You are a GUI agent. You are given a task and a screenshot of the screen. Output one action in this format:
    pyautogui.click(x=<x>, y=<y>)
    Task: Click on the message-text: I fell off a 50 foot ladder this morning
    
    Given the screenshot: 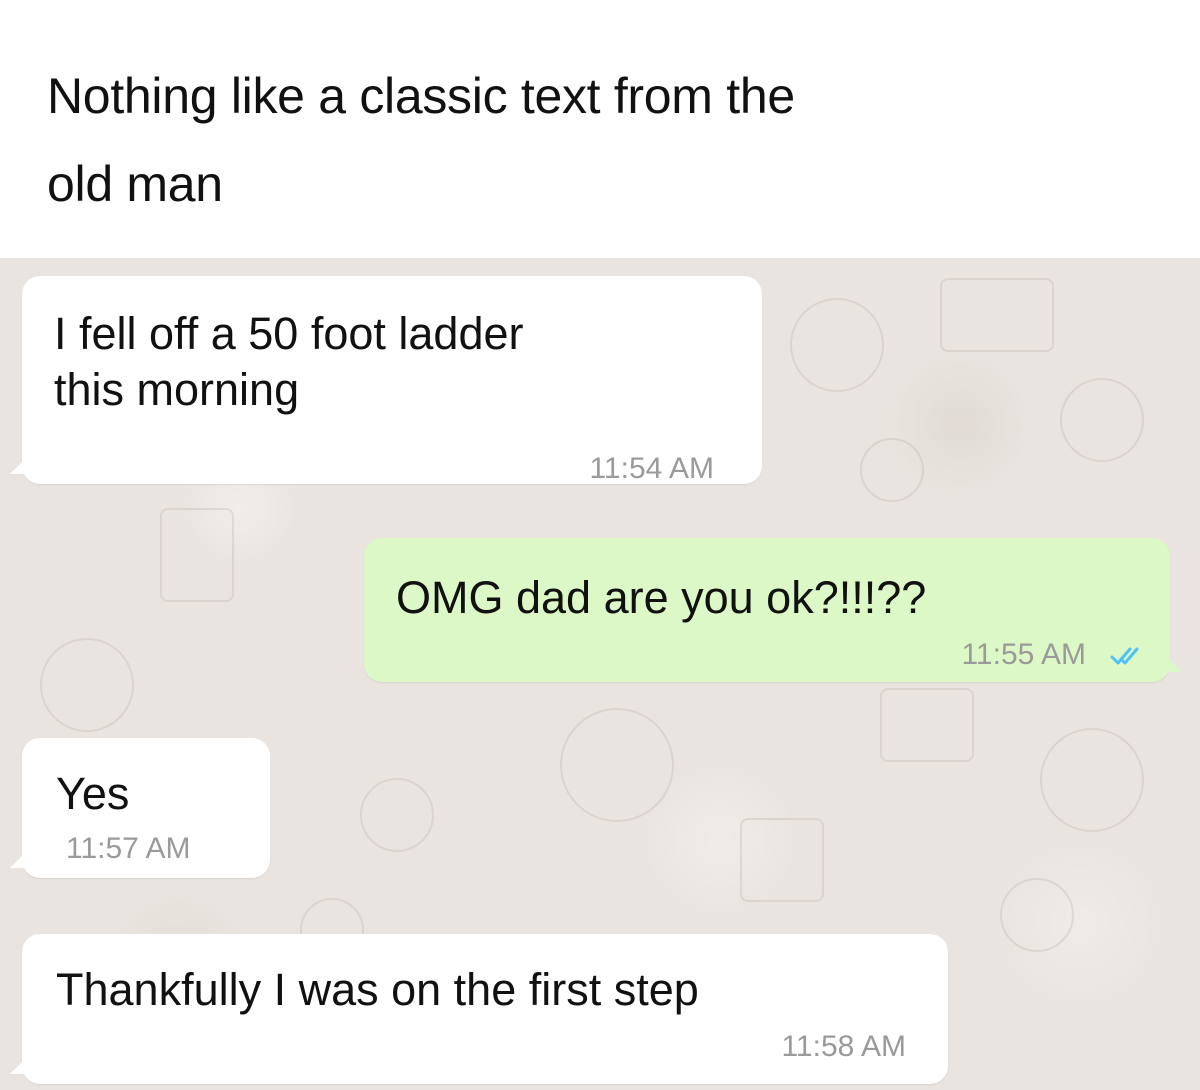 What is the action you would take?
    pyautogui.click(x=289, y=361)
    